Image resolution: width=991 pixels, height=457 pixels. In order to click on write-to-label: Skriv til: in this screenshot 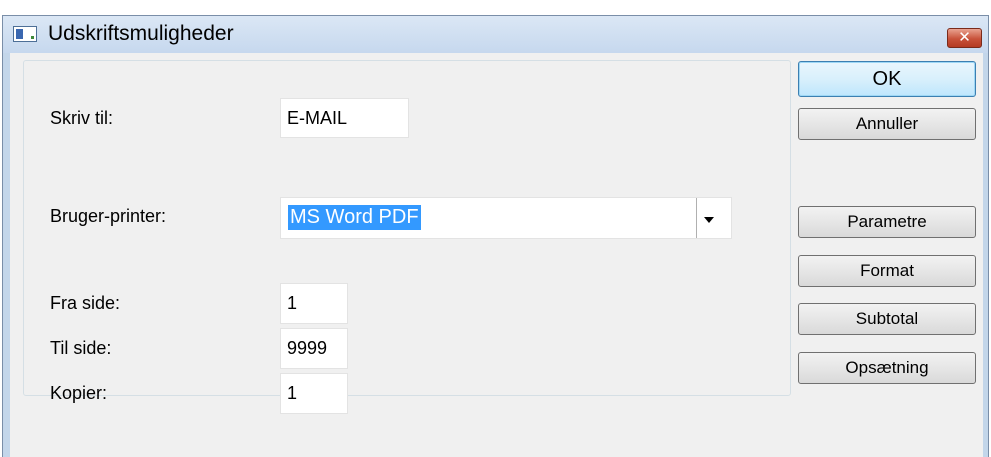, I will do `click(81, 118)`.